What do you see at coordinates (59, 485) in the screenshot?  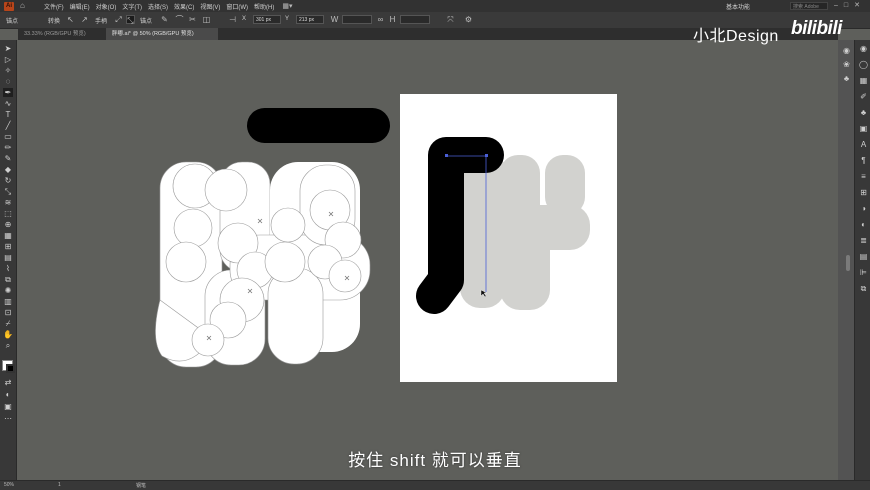 I see `artboard-number: 1` at bounding box center [59, 485].